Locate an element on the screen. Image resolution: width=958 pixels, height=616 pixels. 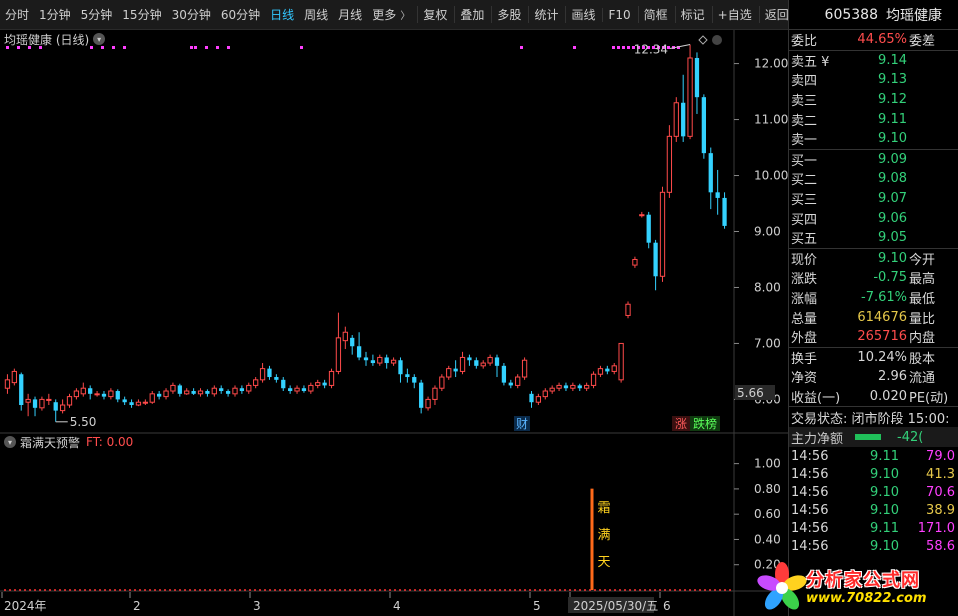
toolbar-button-6: 简框 is located at coordinates (655, 14).